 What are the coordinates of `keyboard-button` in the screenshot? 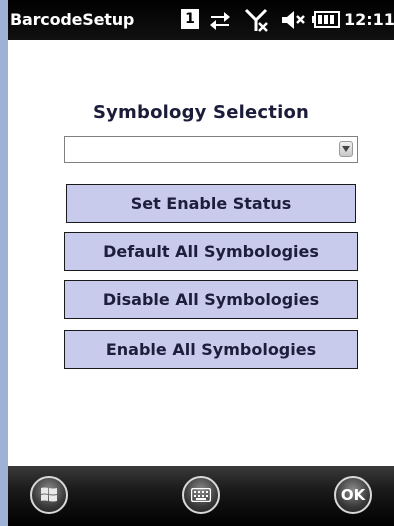 It's located at (201, 495).